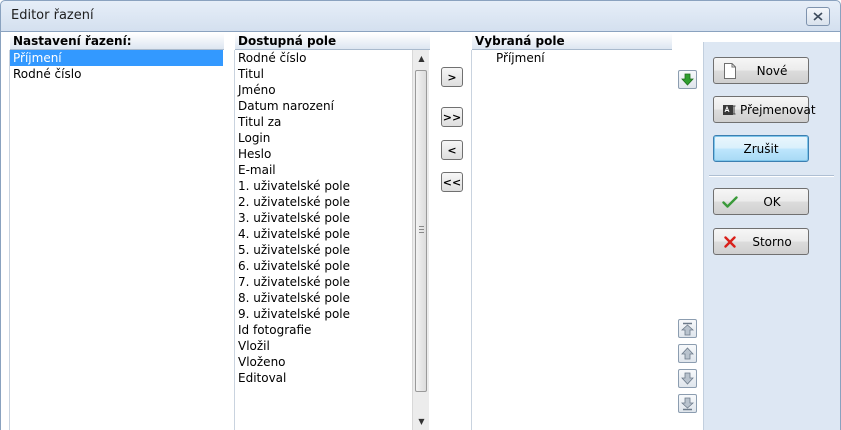 The width and height of the screenshot is (841, 430). Describe the element at coordinates (421, 58) in the screenshot. I see `scroll-up-arrow-icon: ▲` at that location.